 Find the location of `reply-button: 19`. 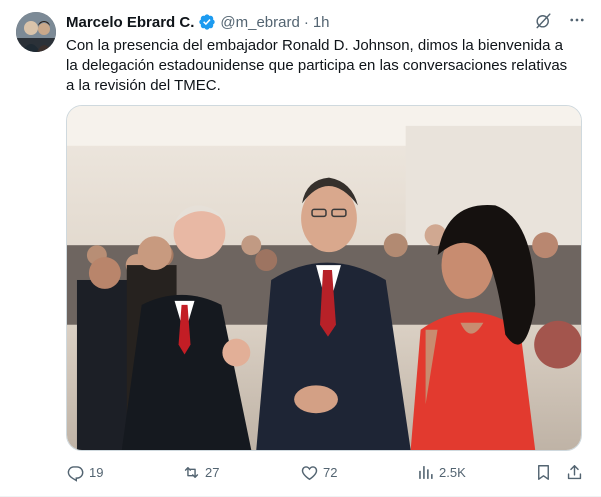

reply-button: 19 is located at coordinates (84, 472).